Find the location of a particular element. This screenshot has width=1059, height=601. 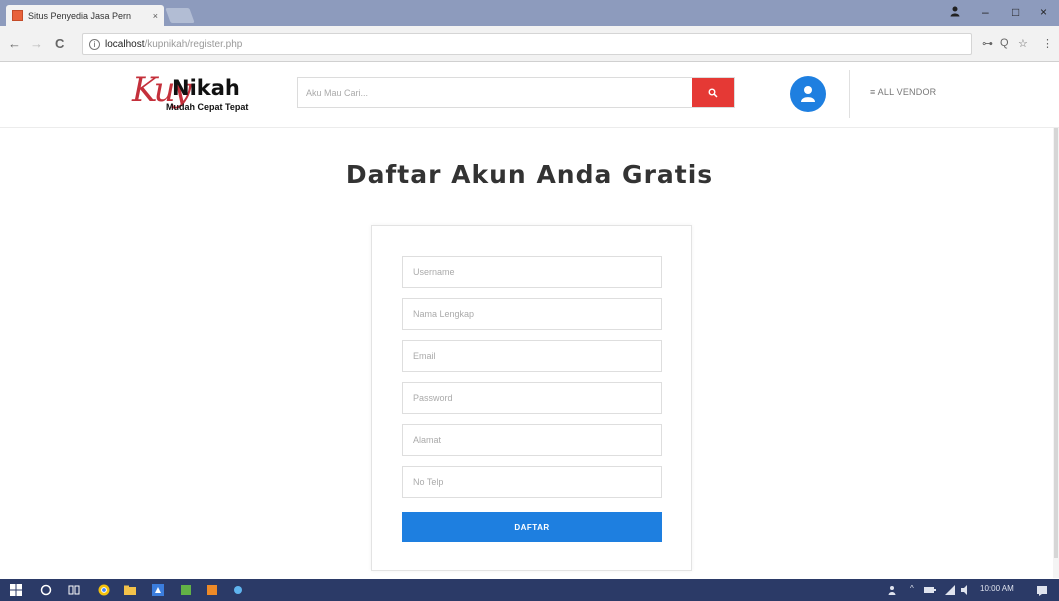

url-path: /kupnikah/register.php is located at coordinates (193, 44).